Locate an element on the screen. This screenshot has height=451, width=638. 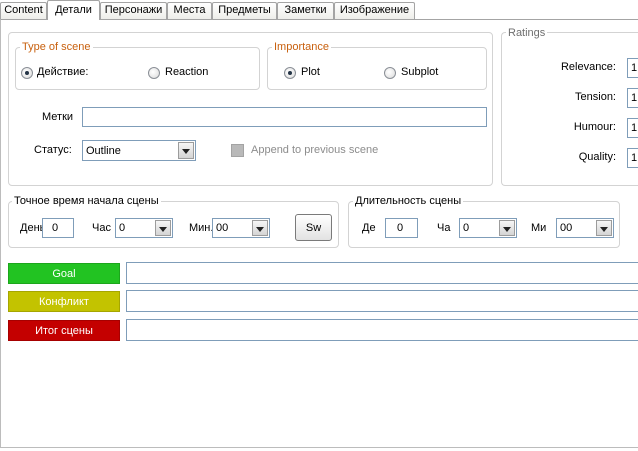
start-day-input: 0 is located at coordinates (58, 228).